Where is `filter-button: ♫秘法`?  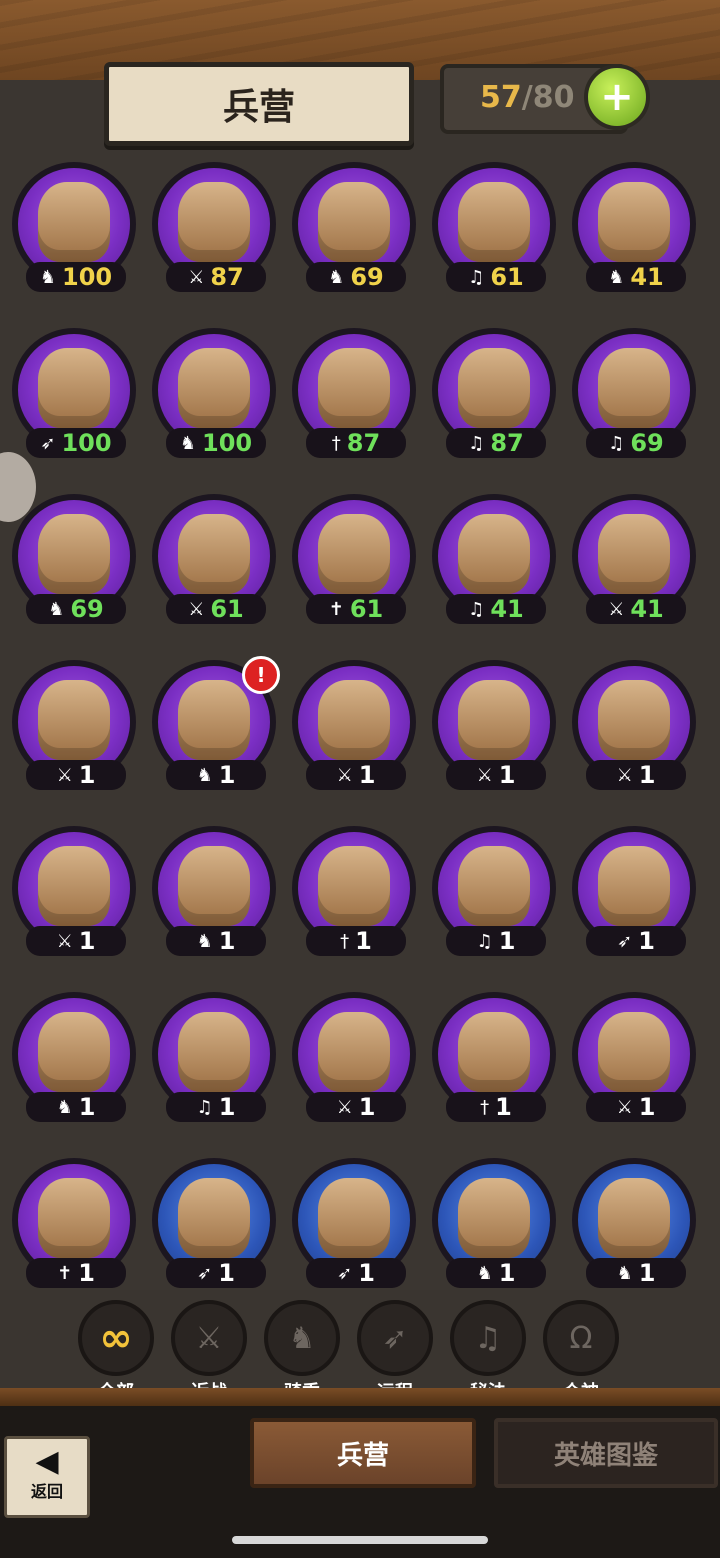 filter-button: ♫秘法 is located at coordinates (488, 1351).